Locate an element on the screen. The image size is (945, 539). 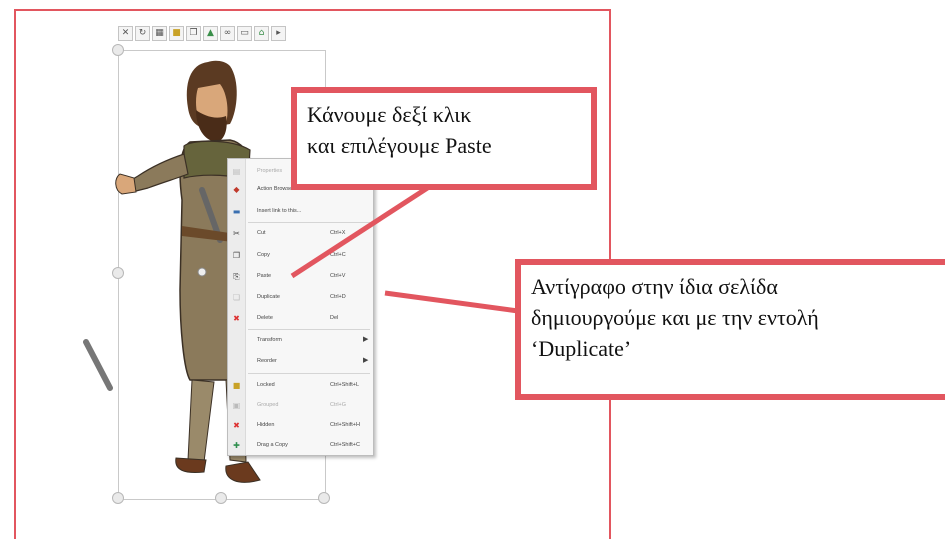
paste-connector-line is located at coordinates (362, 230).